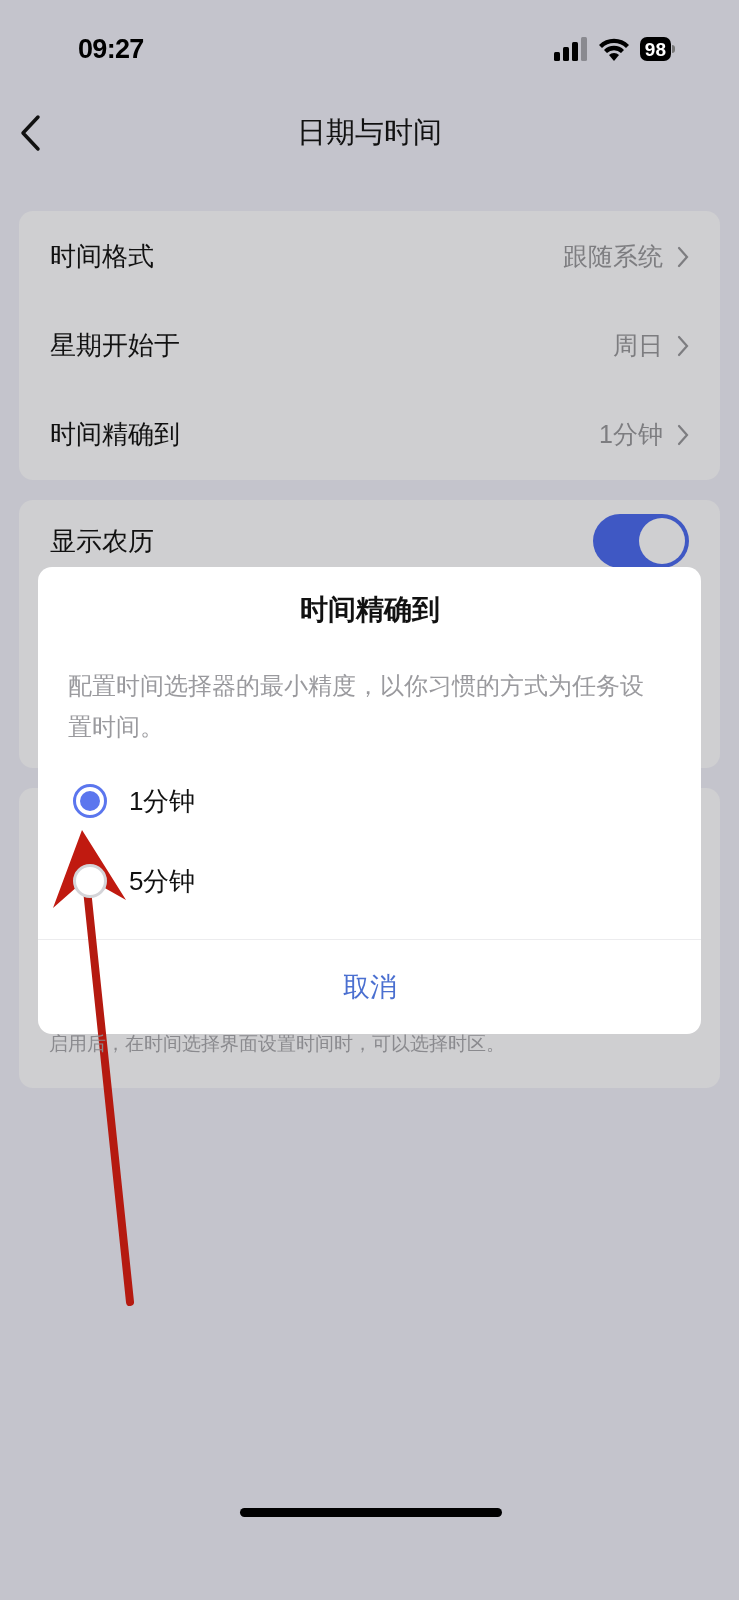  I want to click on settings-row: 时间格式 跟随系统, so click(369, 256).